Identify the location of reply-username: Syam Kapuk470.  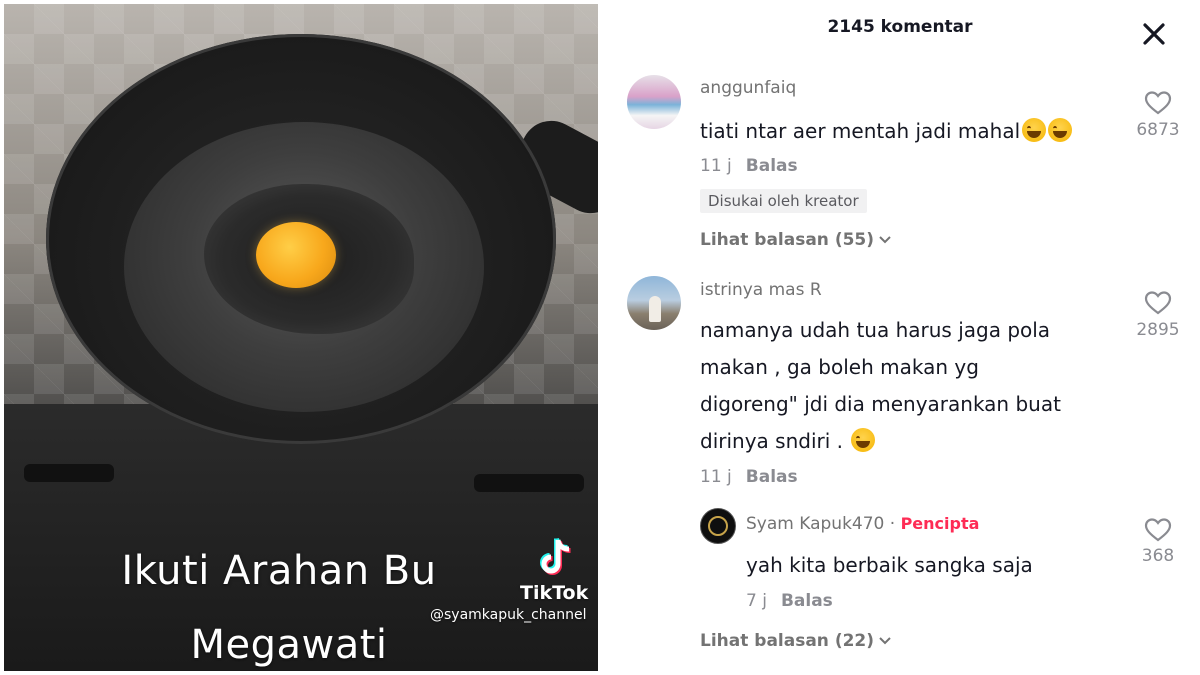
(815, 524).